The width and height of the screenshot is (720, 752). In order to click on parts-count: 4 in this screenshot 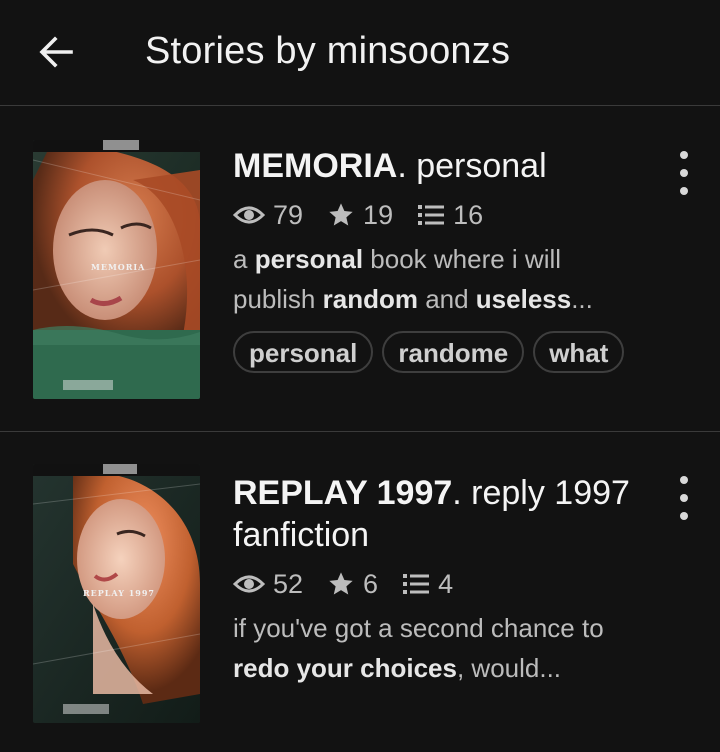, I will do `click(446, 583)`.